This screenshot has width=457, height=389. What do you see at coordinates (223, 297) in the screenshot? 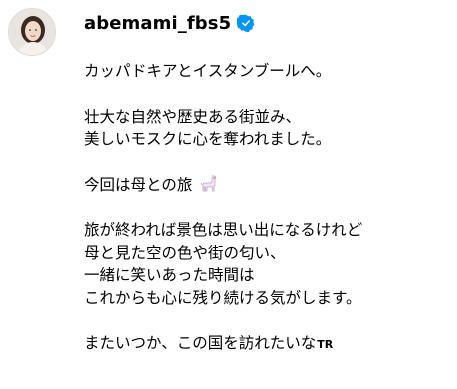
I see `caption-line: これからも心に残り続ける気がします。` at bounding box center [223, 297].